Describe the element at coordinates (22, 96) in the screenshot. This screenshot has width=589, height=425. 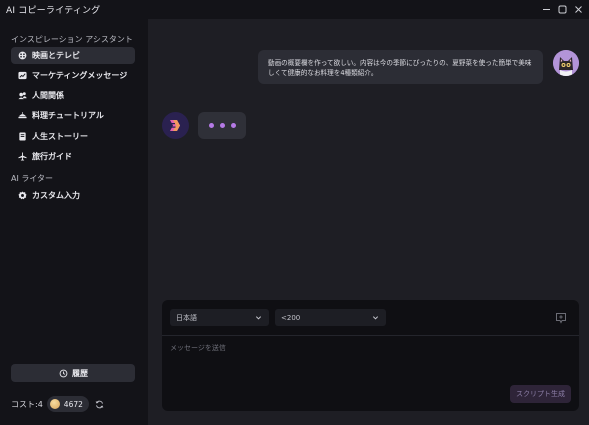
I see `people-icon` at that location.